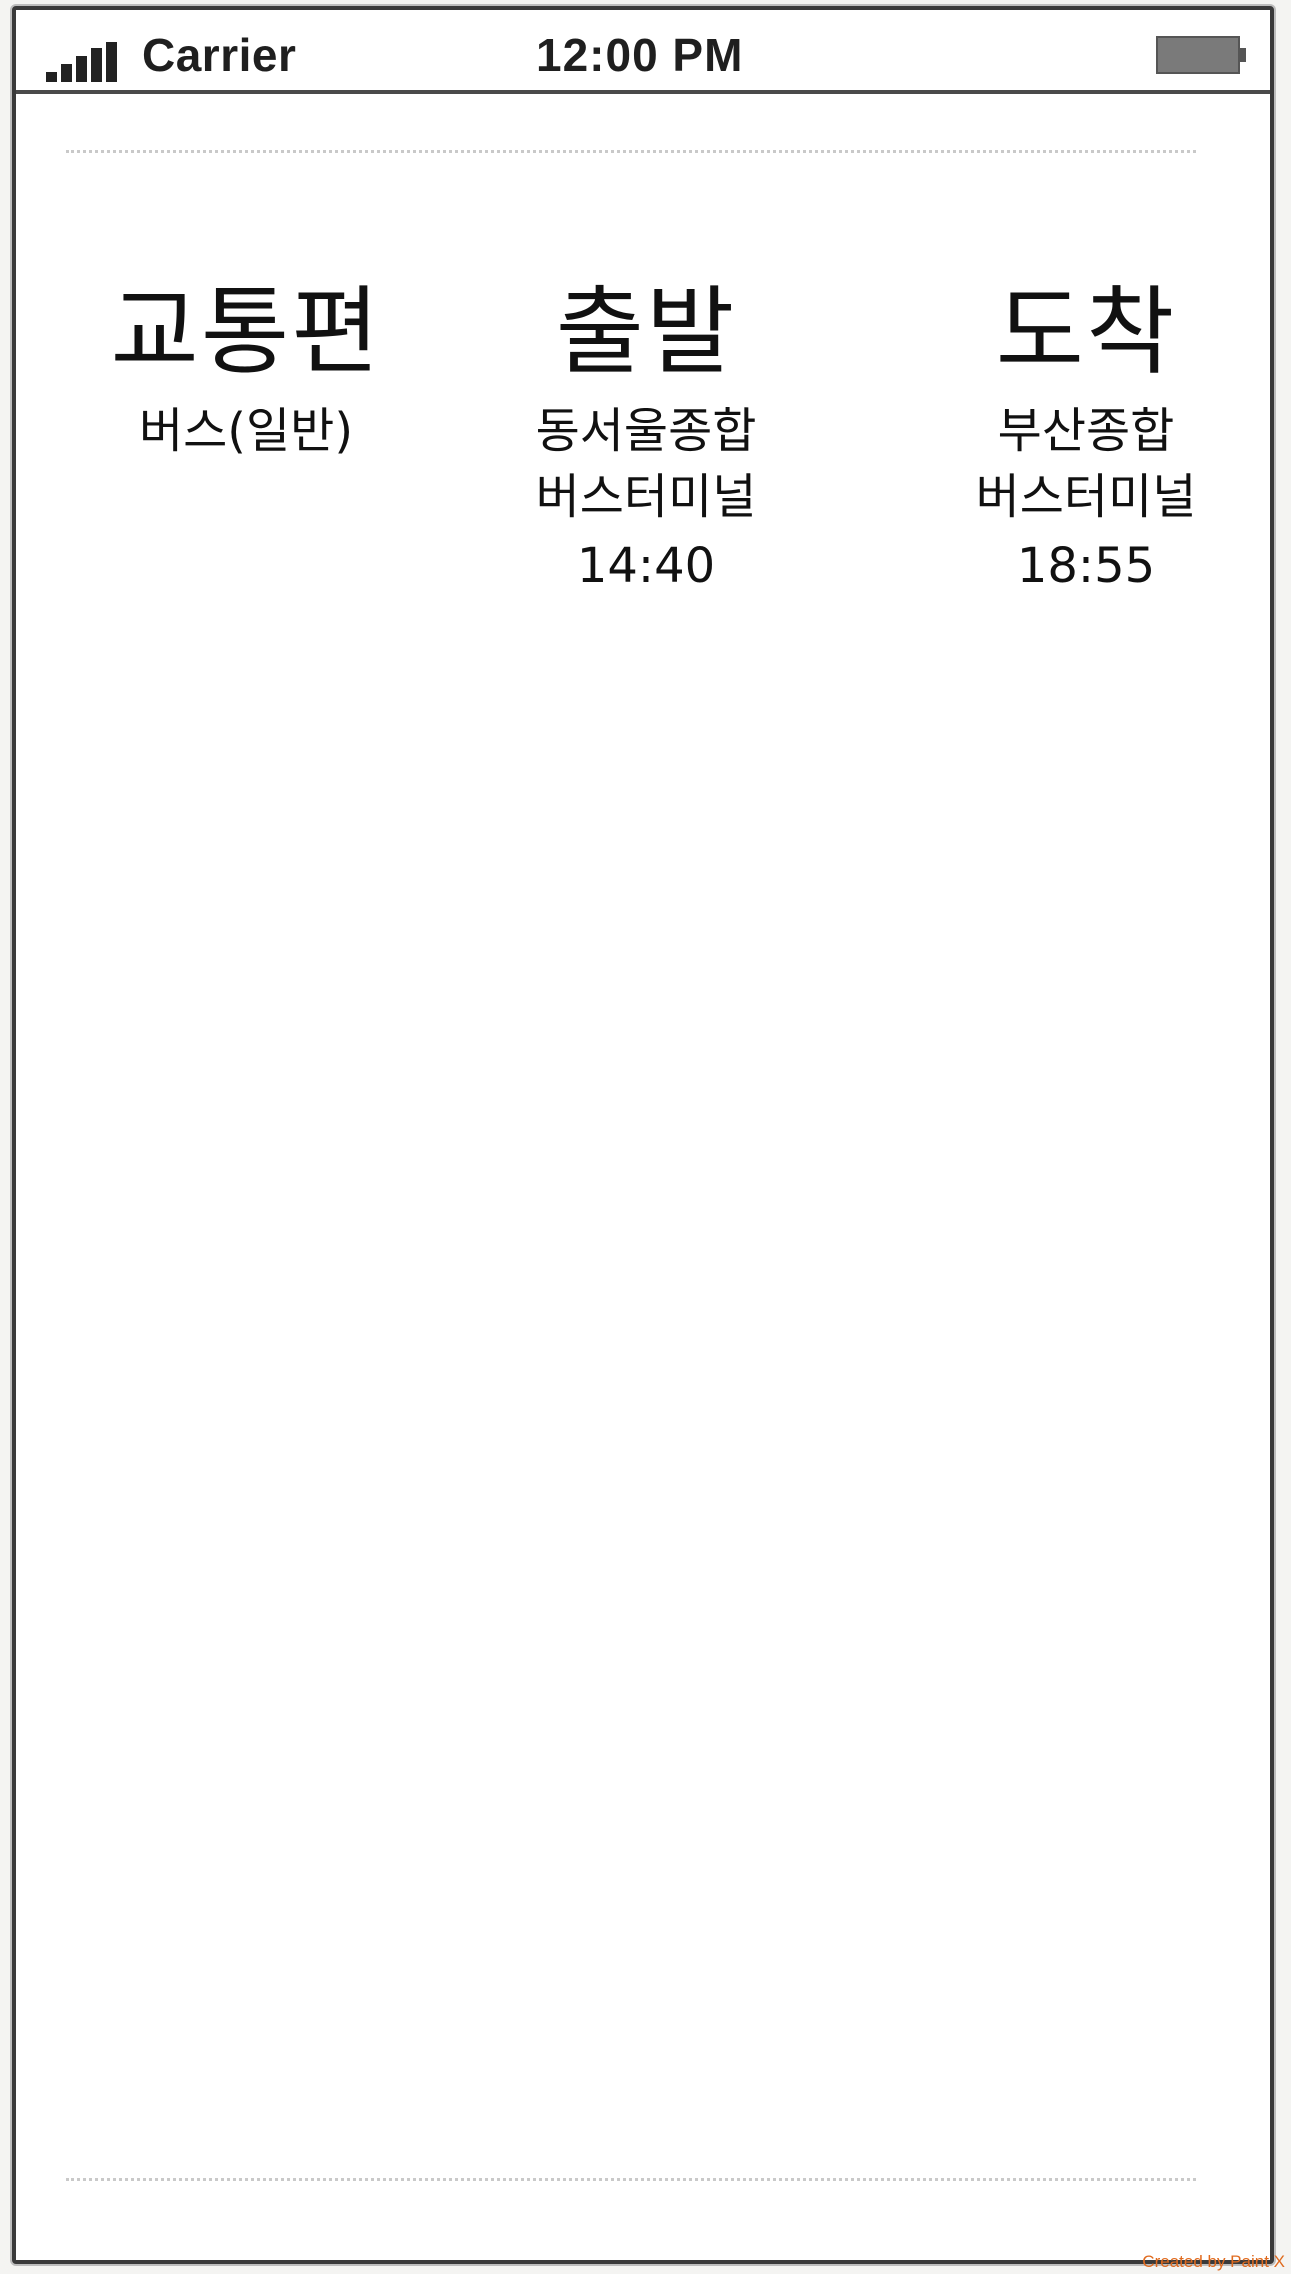 This screenshot has height=2274, width=1291. I want to click on transport-column: 교통편 버스(일반), so click(246, 370).